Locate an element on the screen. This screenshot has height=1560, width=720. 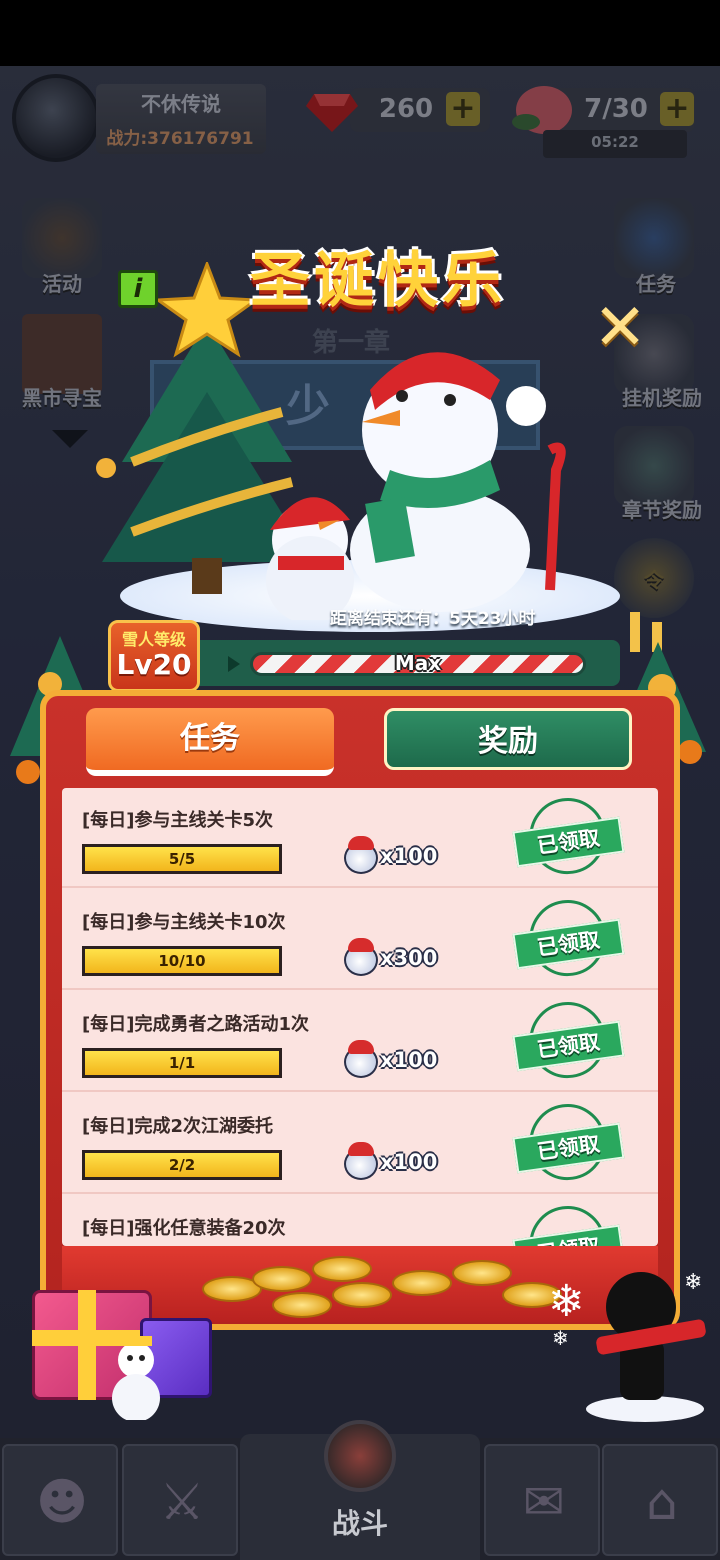
close-button: ✕ is located at coordinates (620, 328).